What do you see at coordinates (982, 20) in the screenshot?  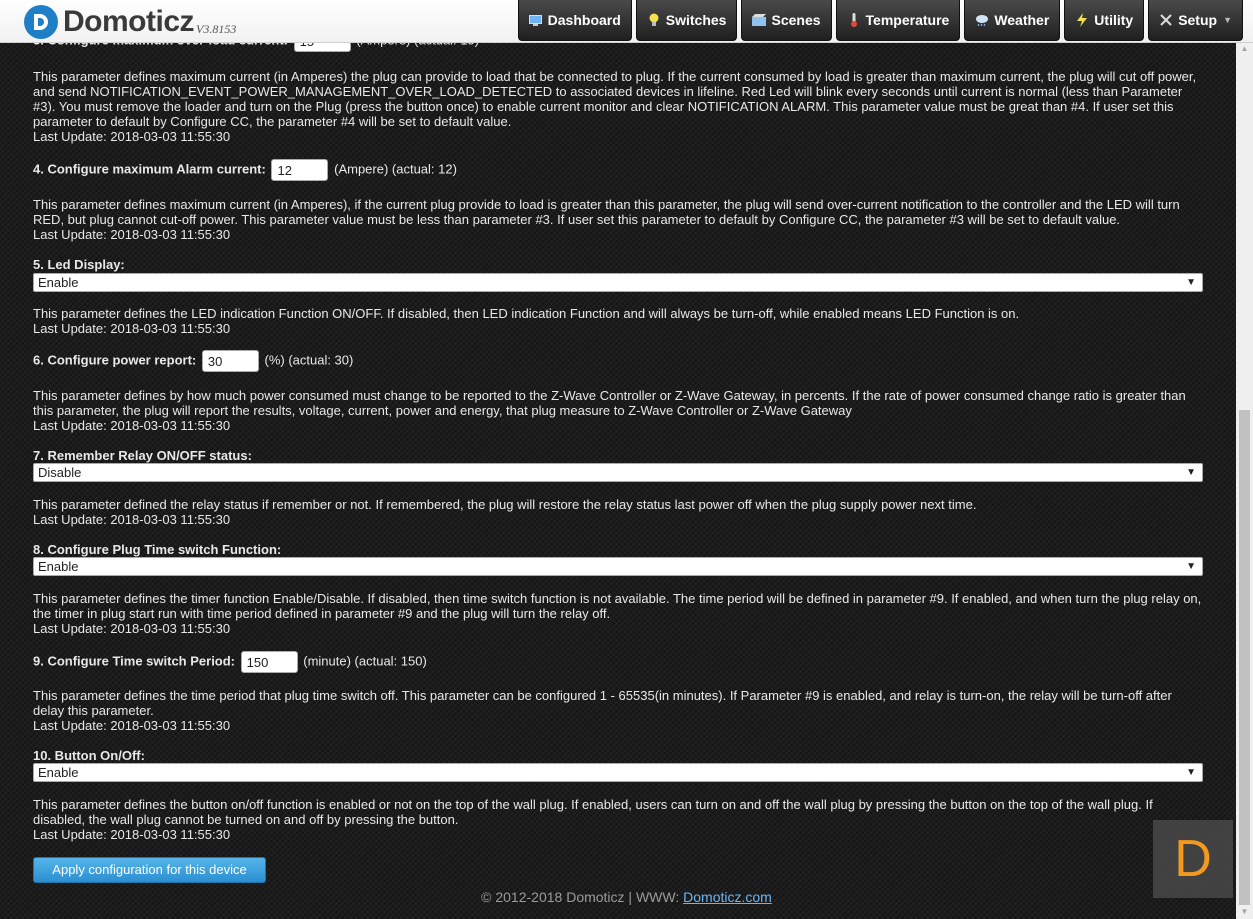 I see `weather-icon` at bounding box center [982, 20].